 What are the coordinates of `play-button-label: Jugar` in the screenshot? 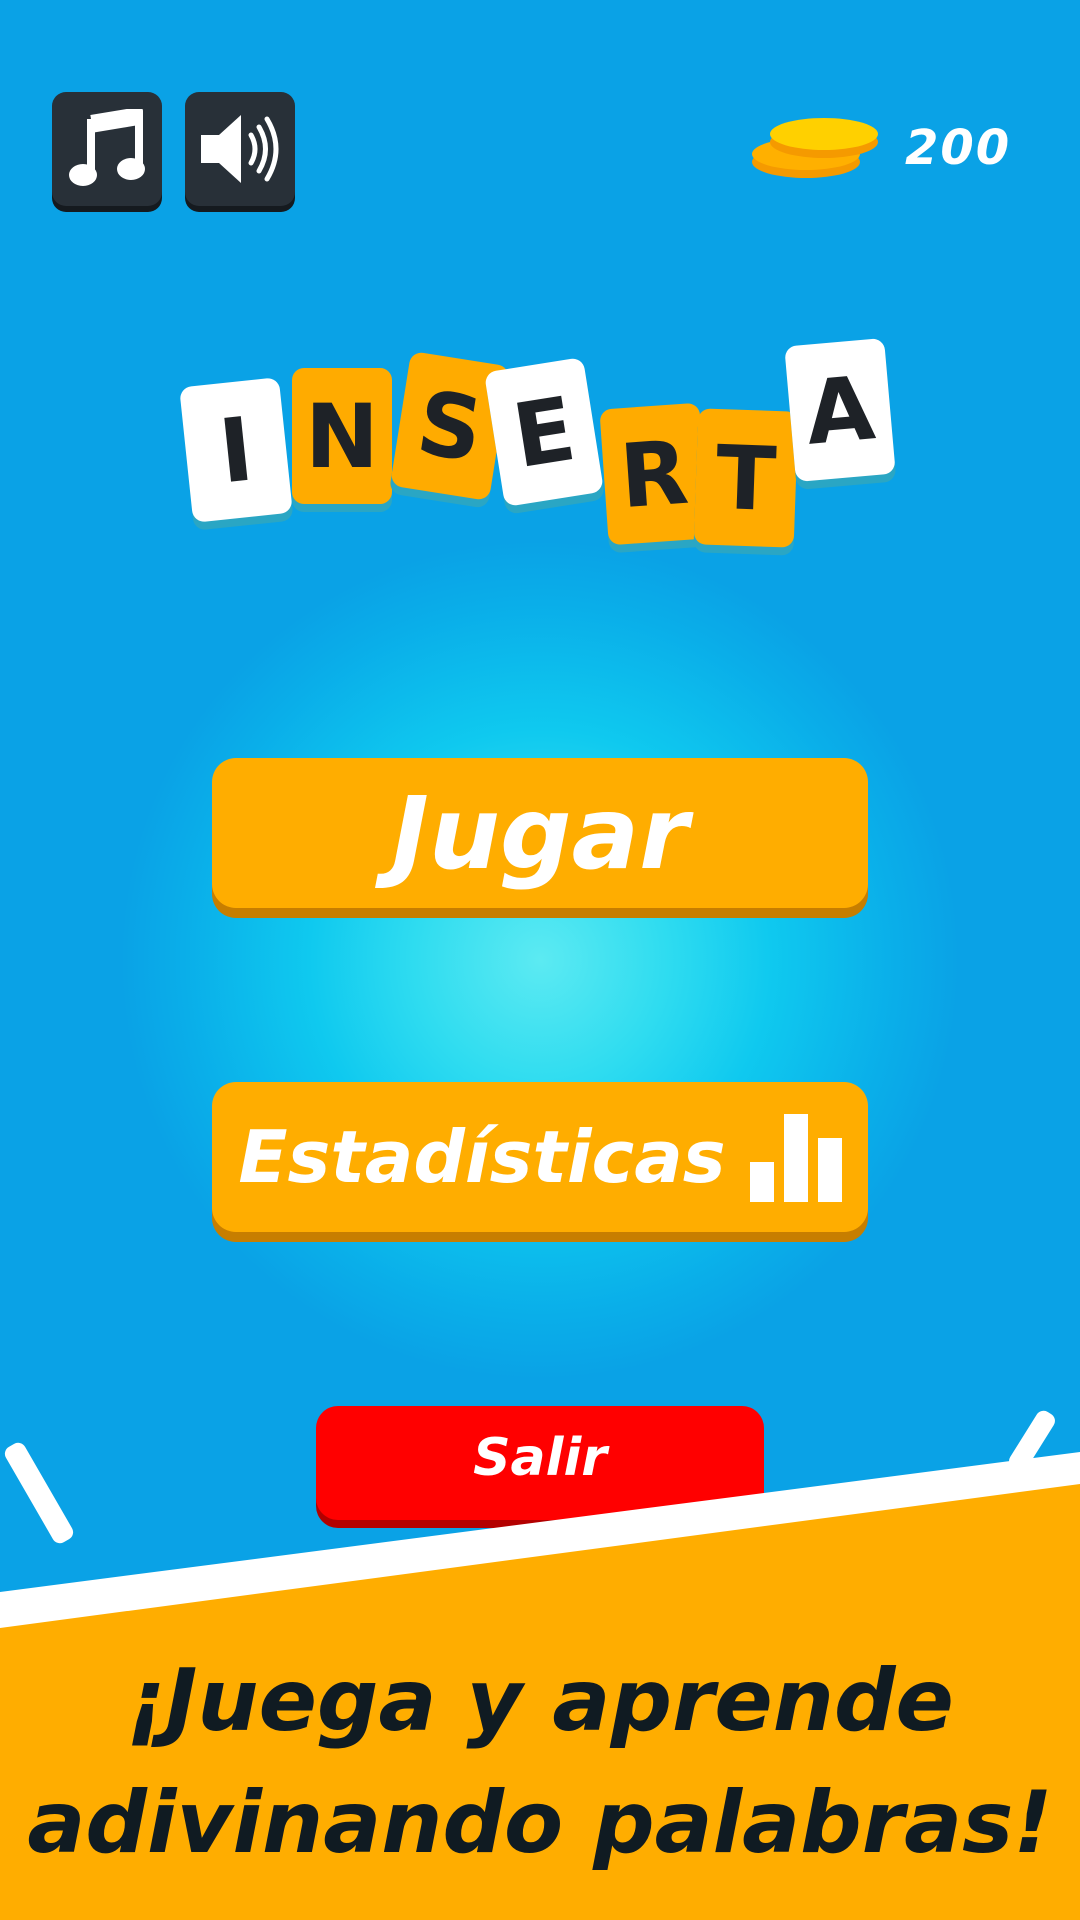 It's located at (540, 833).